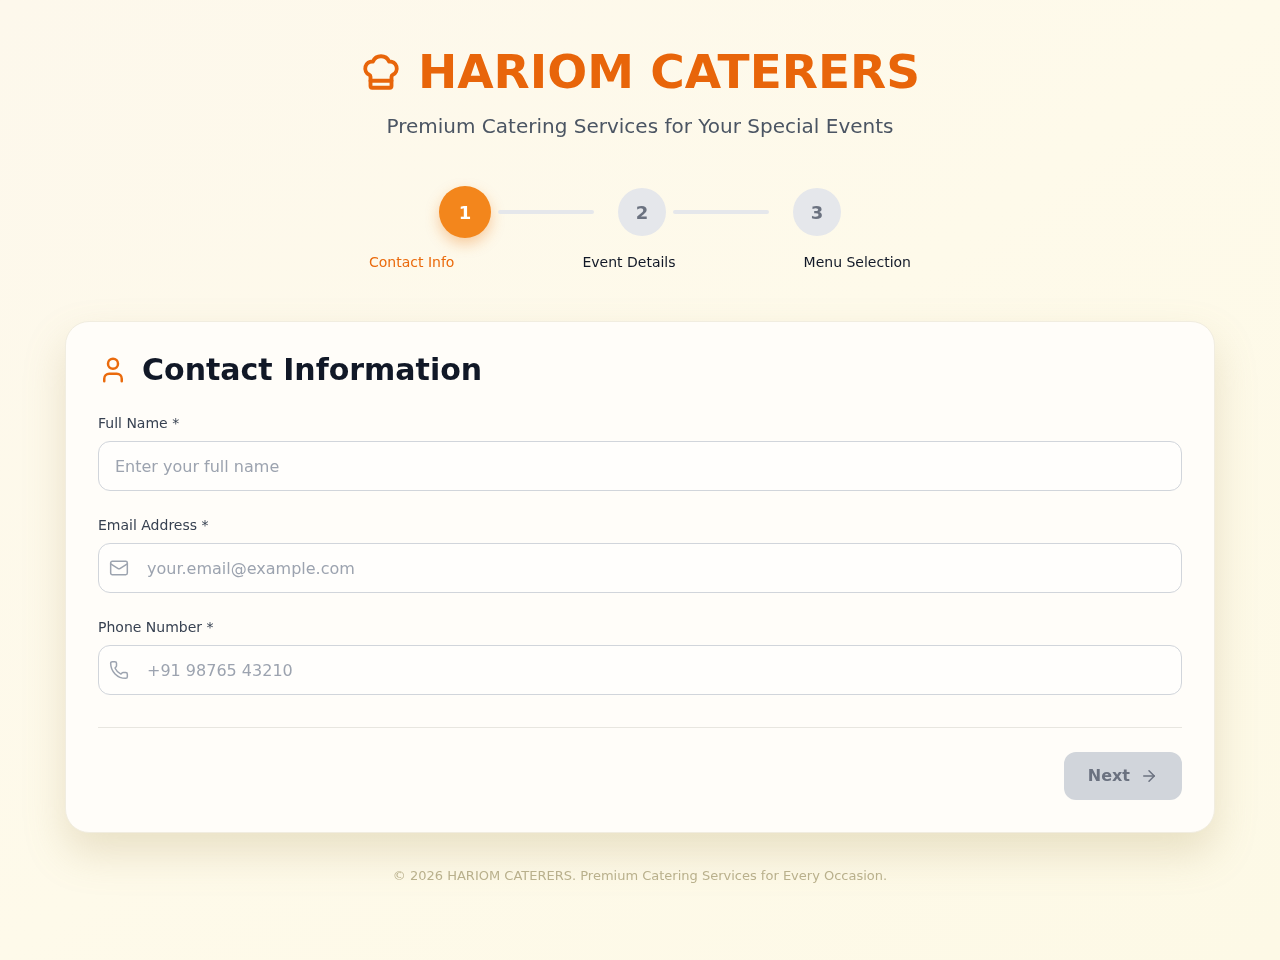 This screenshot has height=960, width=1280. Describe the element at coordinates (640, 126) in the screenshot. I see `brand-subtitle: Premium Catering Services for Your Special Events` at that location.